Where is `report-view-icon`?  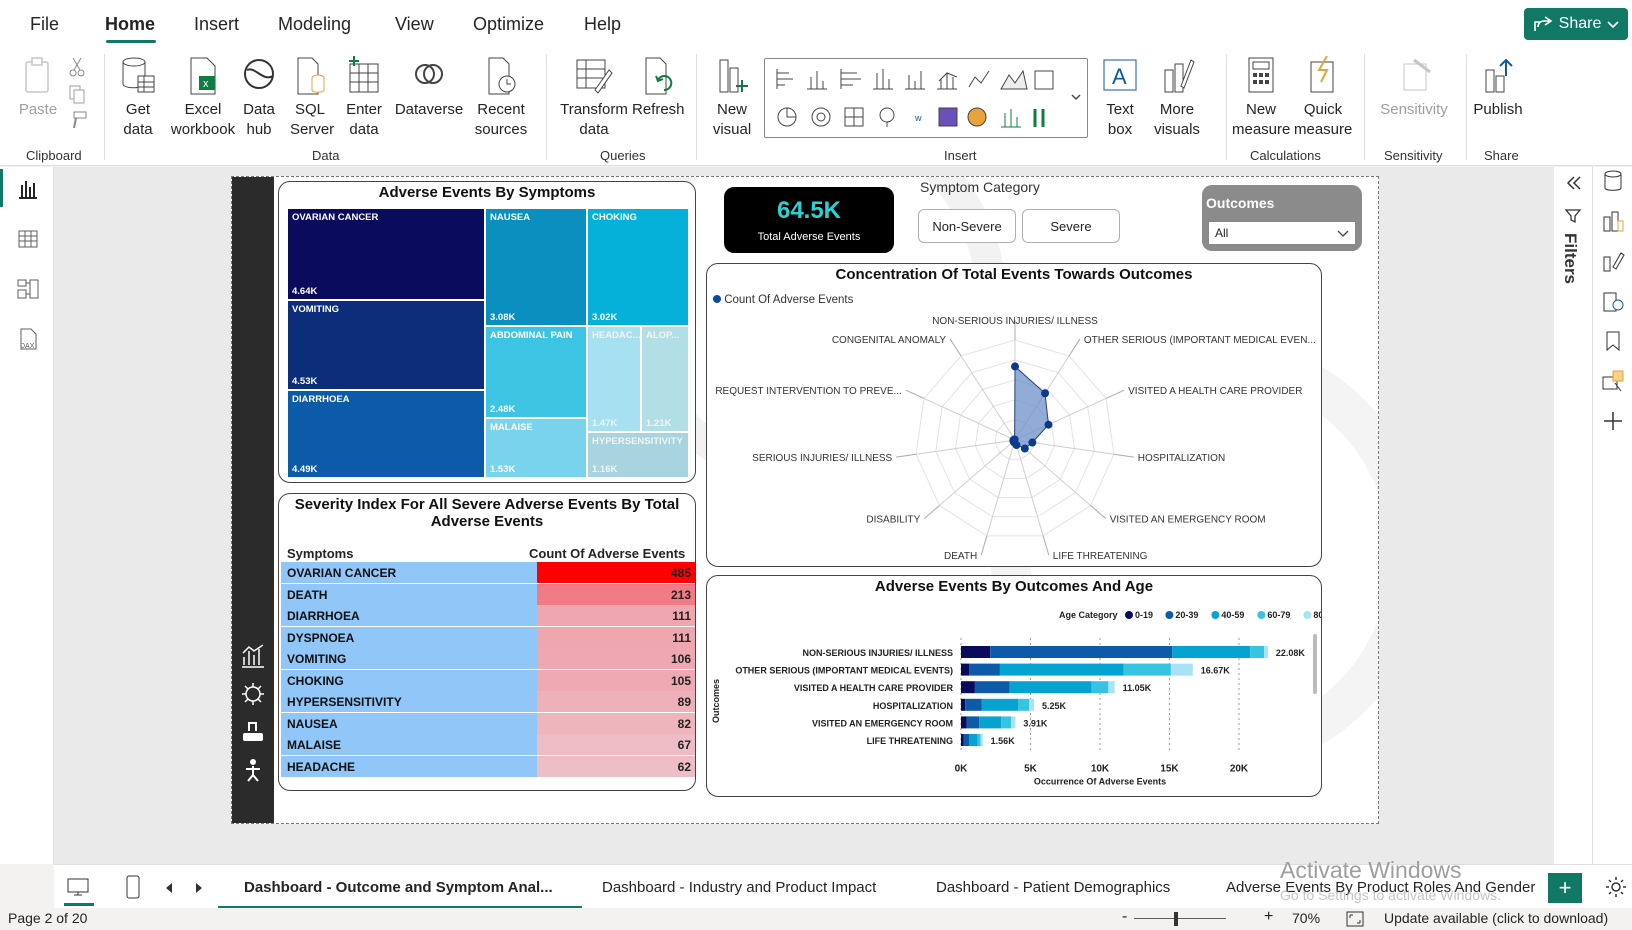
report-view-icon is located at coordinates (28, 189).